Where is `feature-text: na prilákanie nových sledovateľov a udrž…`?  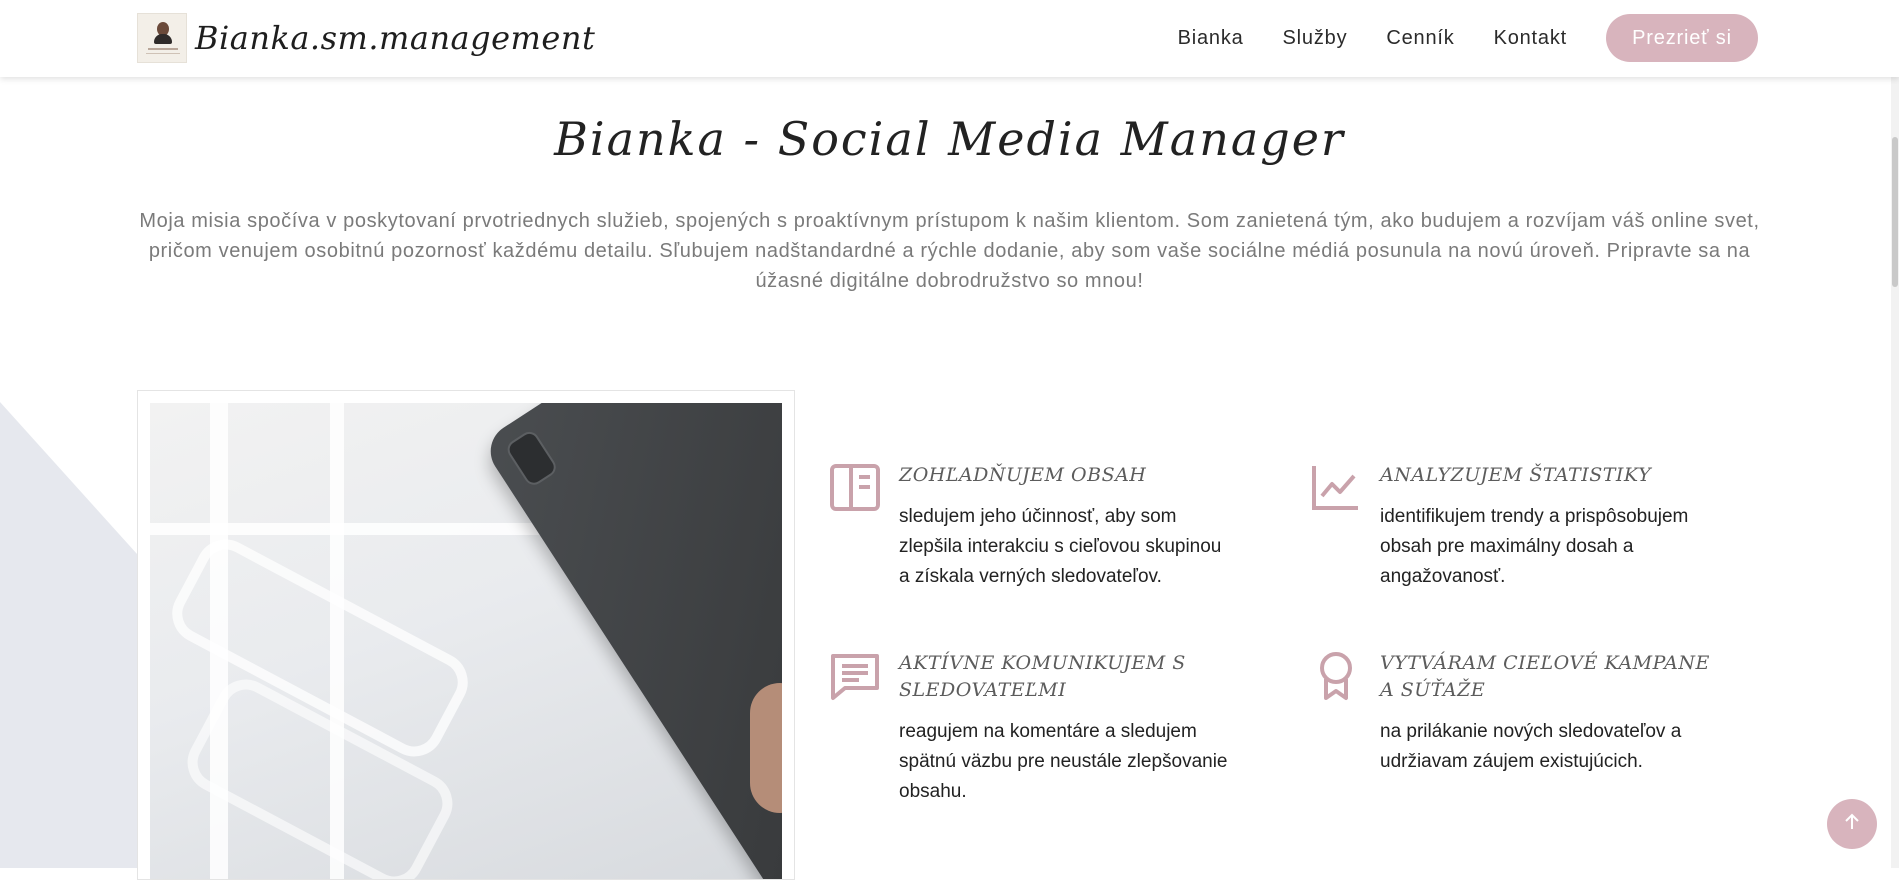
feature-text: na prilákanie nových sledovateľov a udrž… is located at coordinates (1531, 746).